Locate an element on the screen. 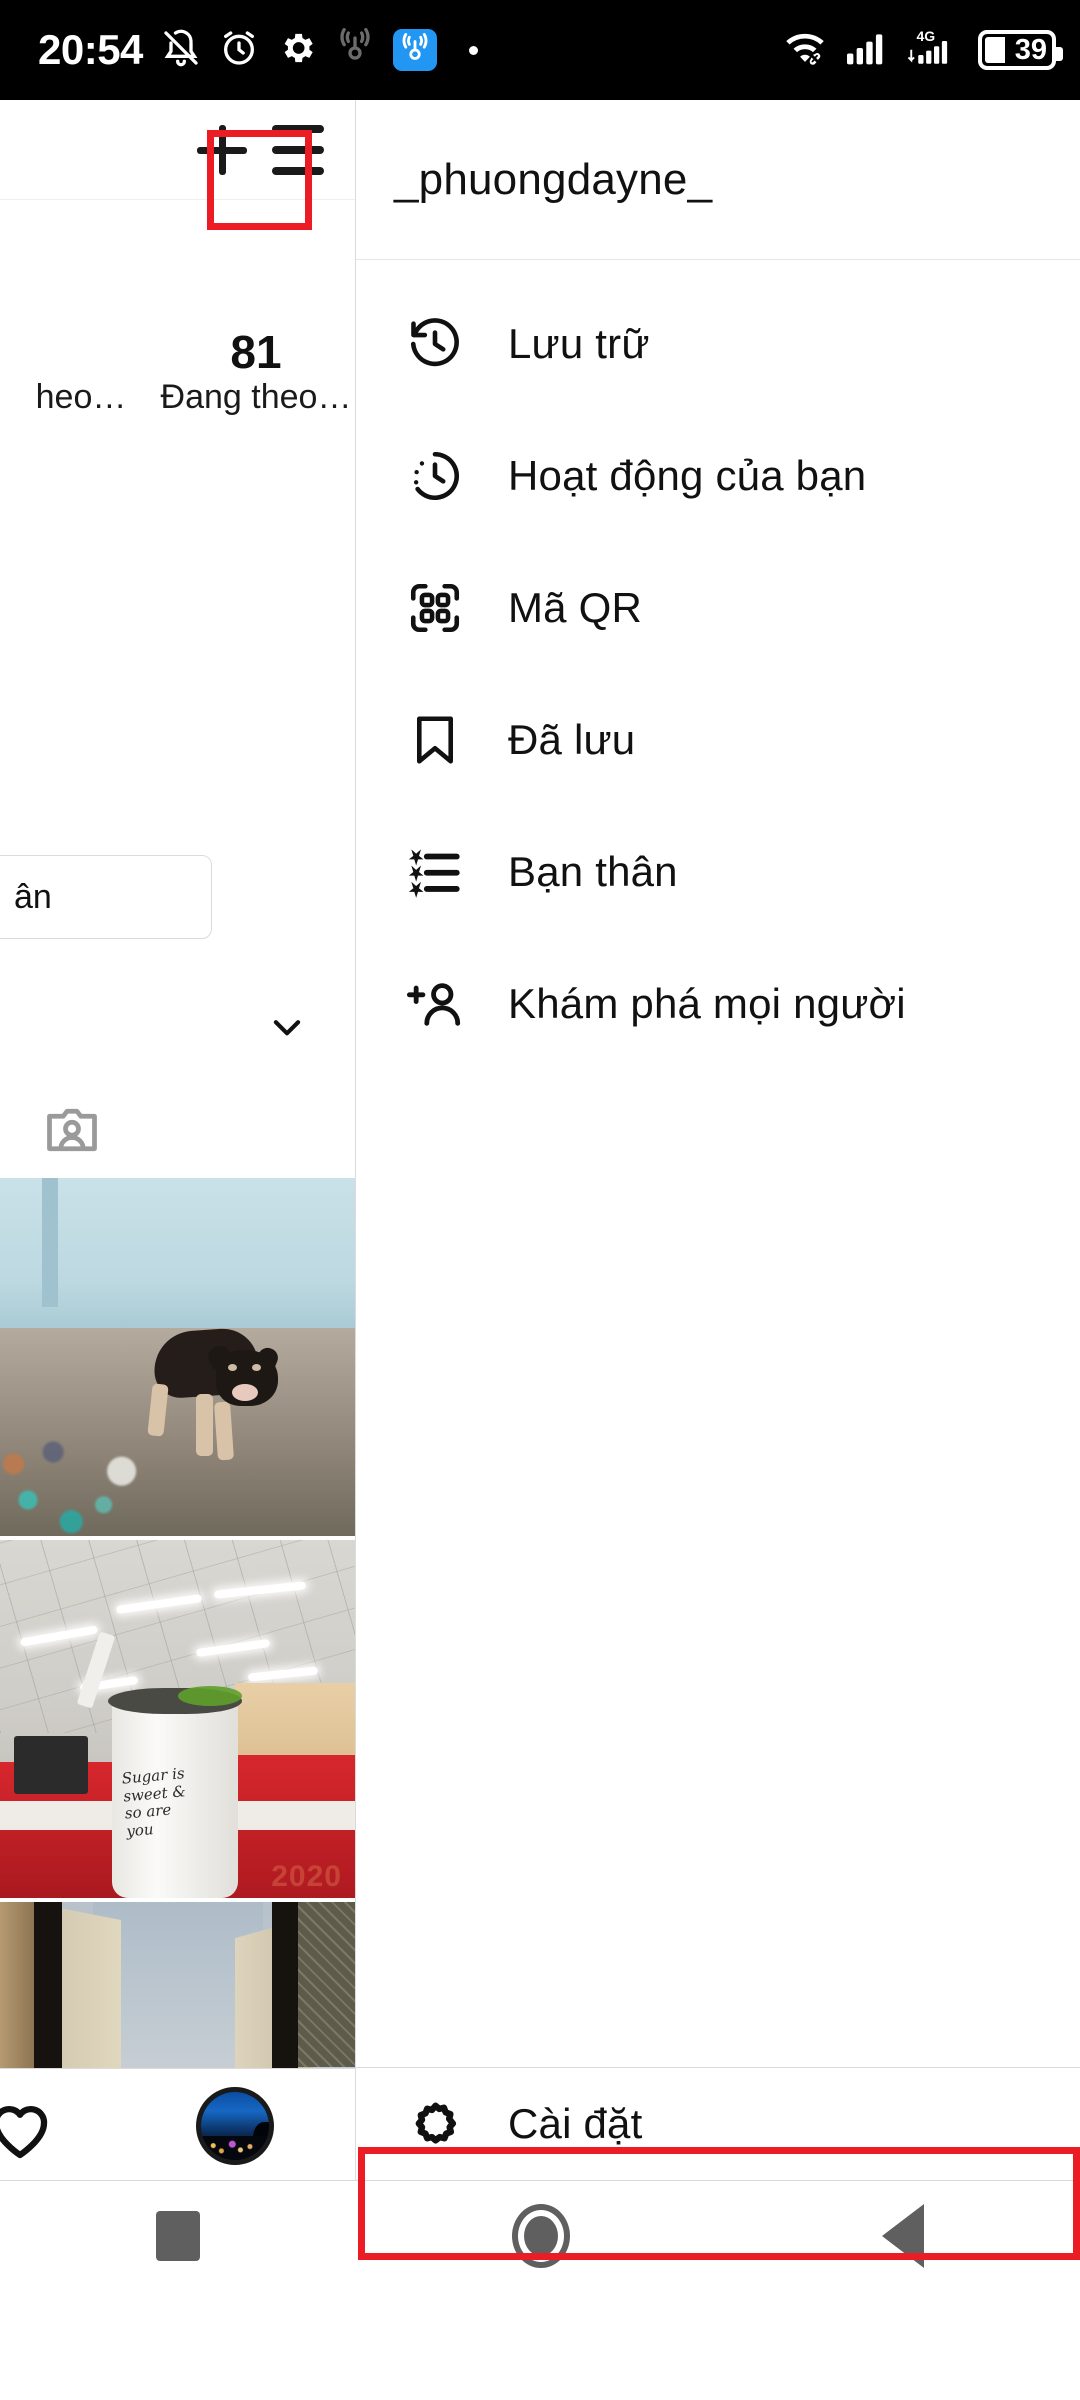  qr-code-icon is located at coordinates (435, 608).